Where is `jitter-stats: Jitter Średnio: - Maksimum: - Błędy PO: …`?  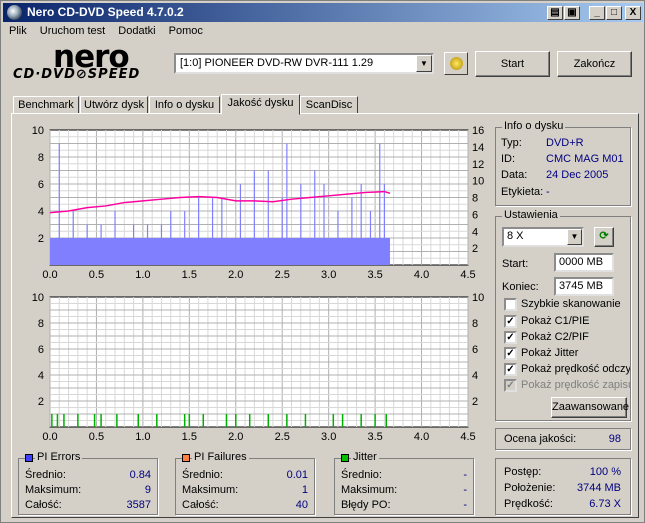 jitter-stats: Jitter Średnio: - Maksimum: - Błędy PO: … is located at coordinates (404, 483).